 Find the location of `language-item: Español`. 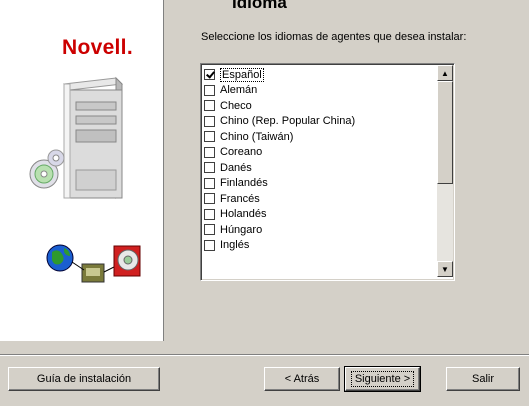

language-item: Español is located at coordinates (279, 75).